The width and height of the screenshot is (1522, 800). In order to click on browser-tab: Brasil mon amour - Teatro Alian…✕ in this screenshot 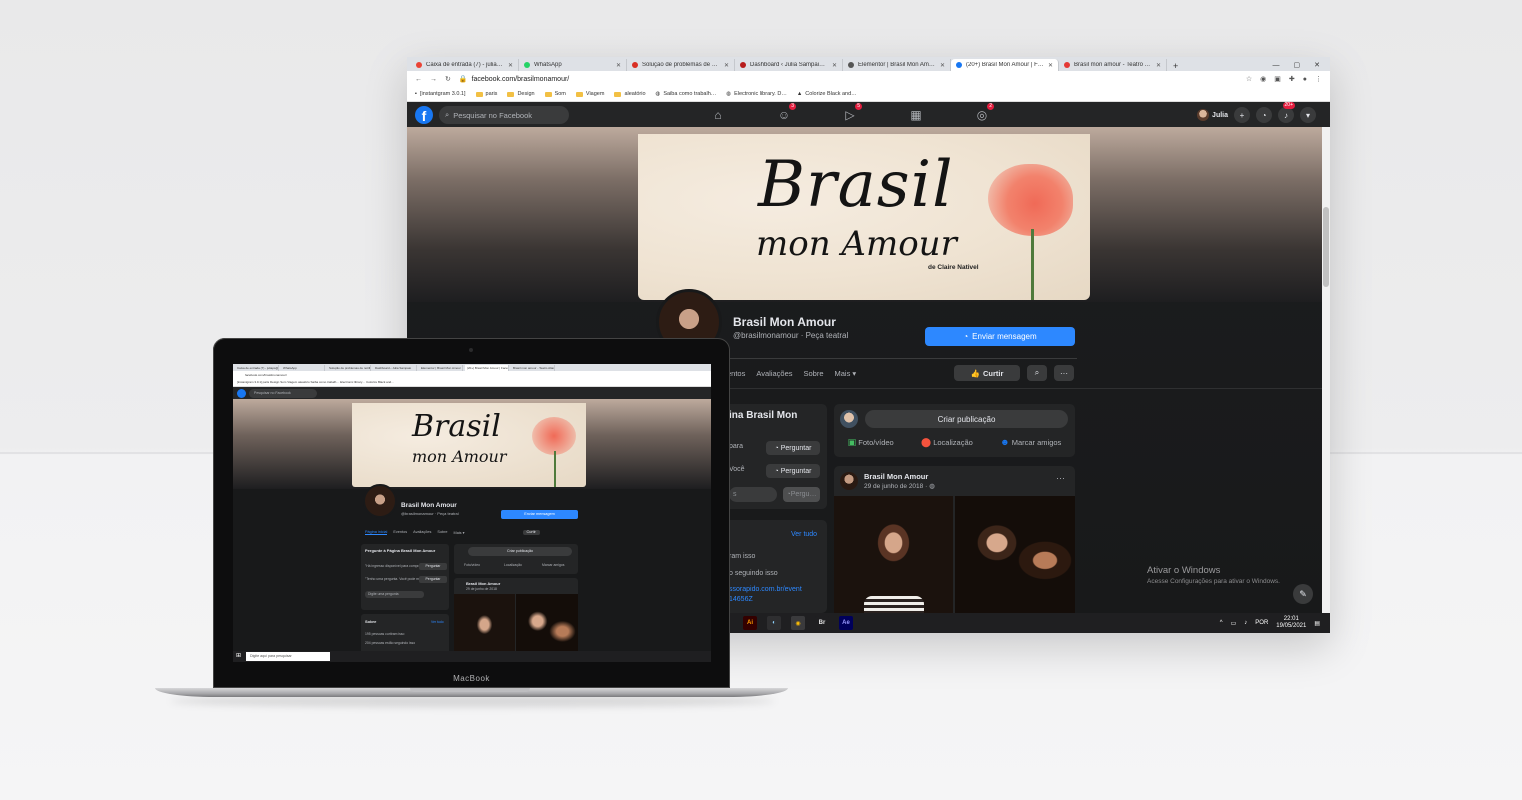, I will do `click(1113, 65)`.